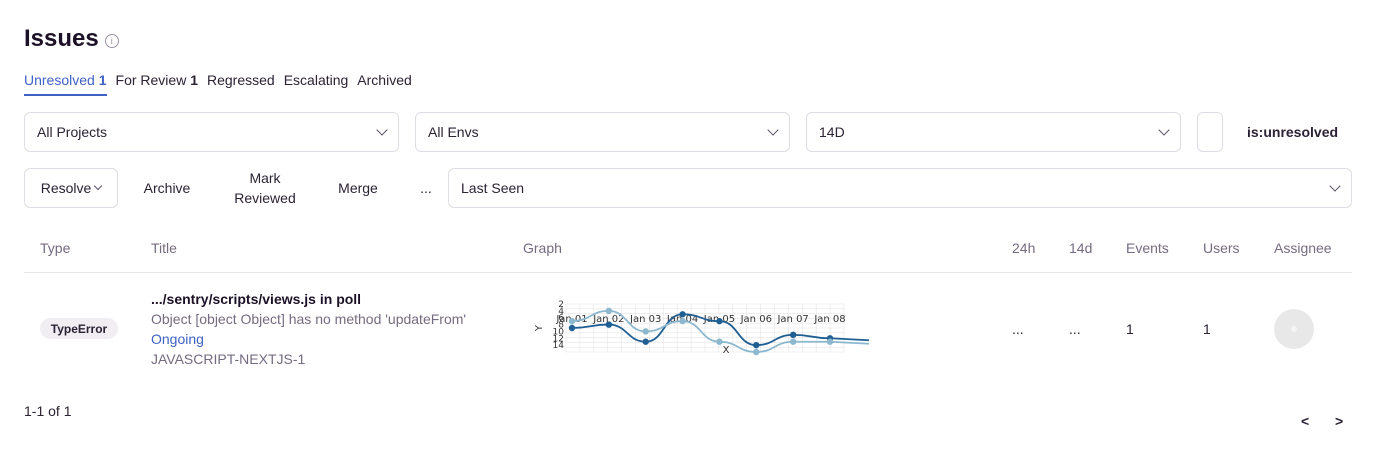  Describe the element at coordinates (602, 132) in the screenshot. I see `env-select: All Envs` at that location.